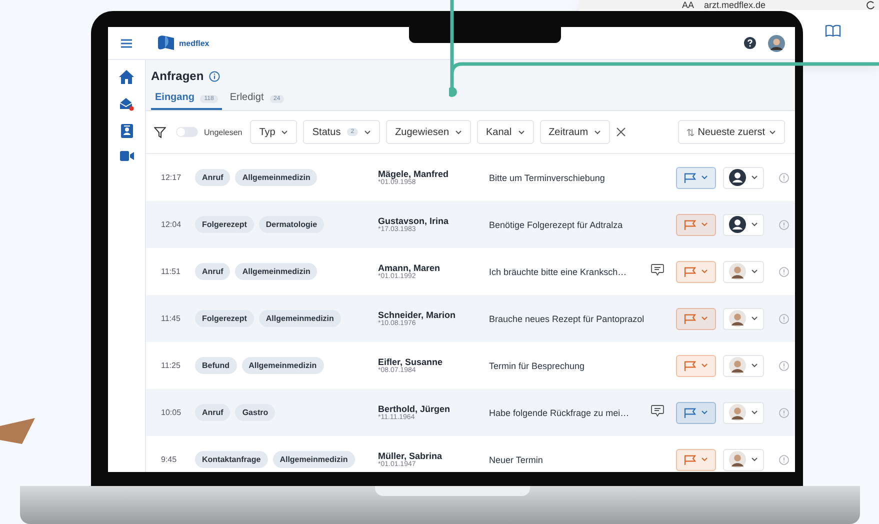 The image size is (879, 524). I want to click on home-icon, so click(126, 77).